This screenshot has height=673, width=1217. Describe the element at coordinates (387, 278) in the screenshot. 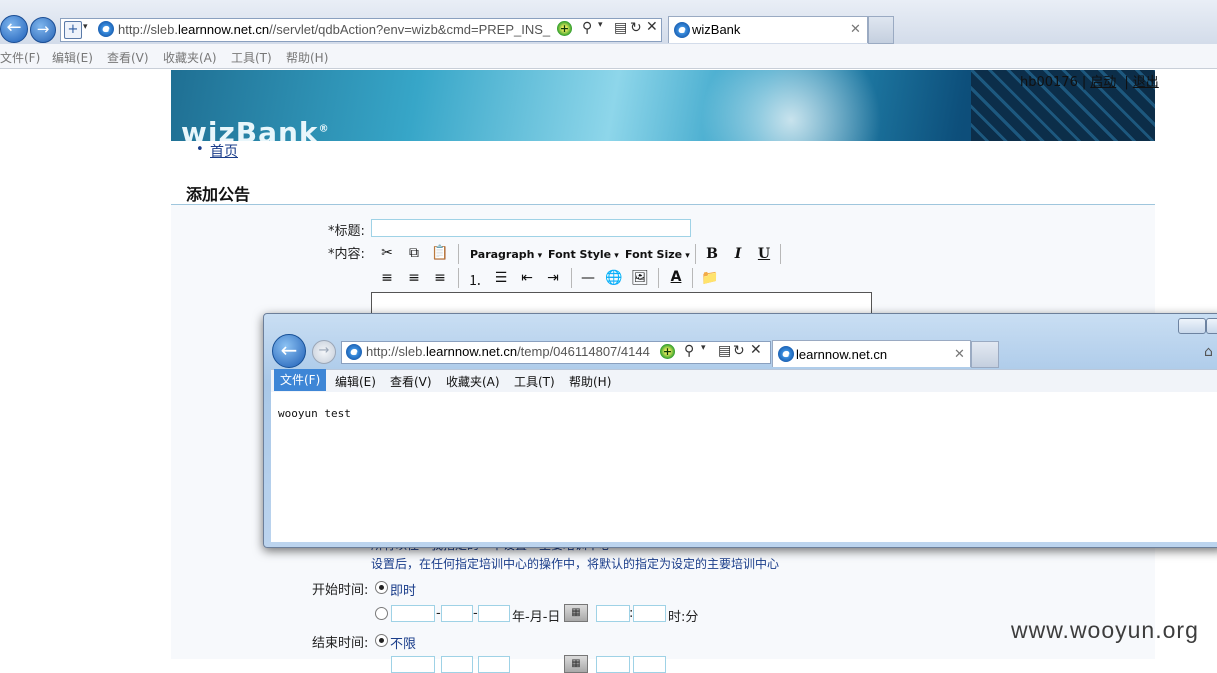

I see `align-left-icon: ≡` at that location.